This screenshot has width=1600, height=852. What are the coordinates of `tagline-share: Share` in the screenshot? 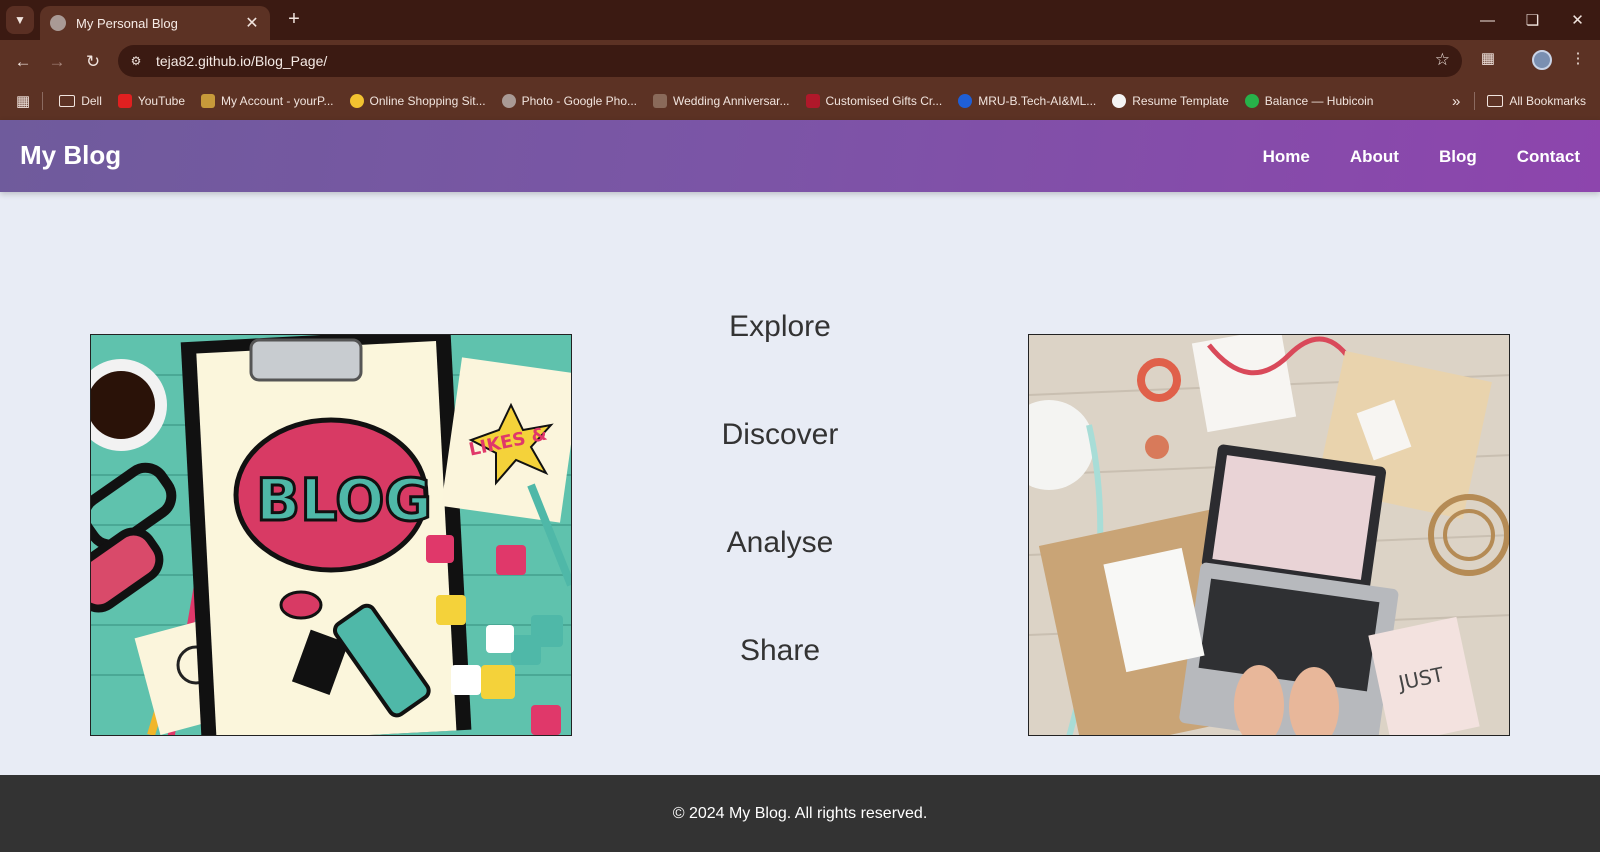 It's located at (780, 650).